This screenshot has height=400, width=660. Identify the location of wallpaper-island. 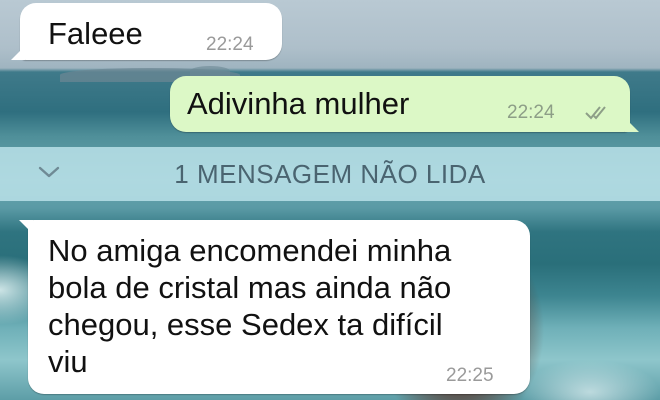
(210, 71).